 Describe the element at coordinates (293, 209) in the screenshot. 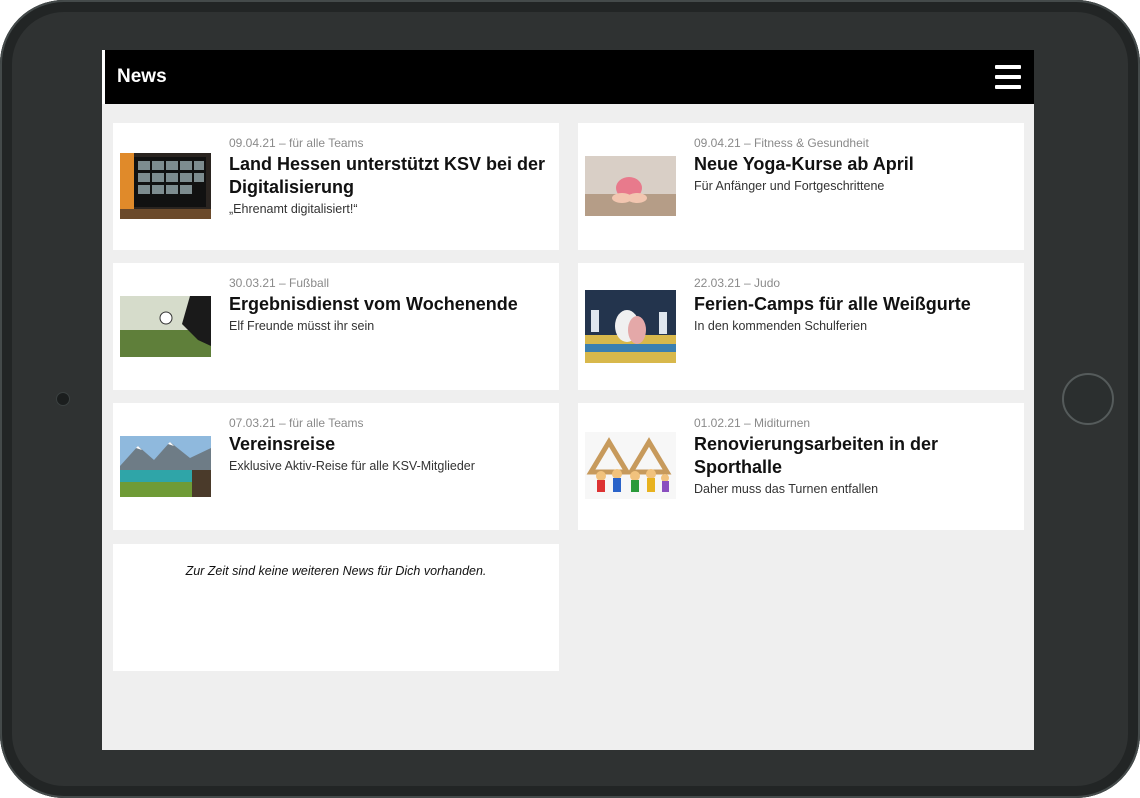

I see `news-subtitle: „Ehrenamt digitalisiert!“` at that location.